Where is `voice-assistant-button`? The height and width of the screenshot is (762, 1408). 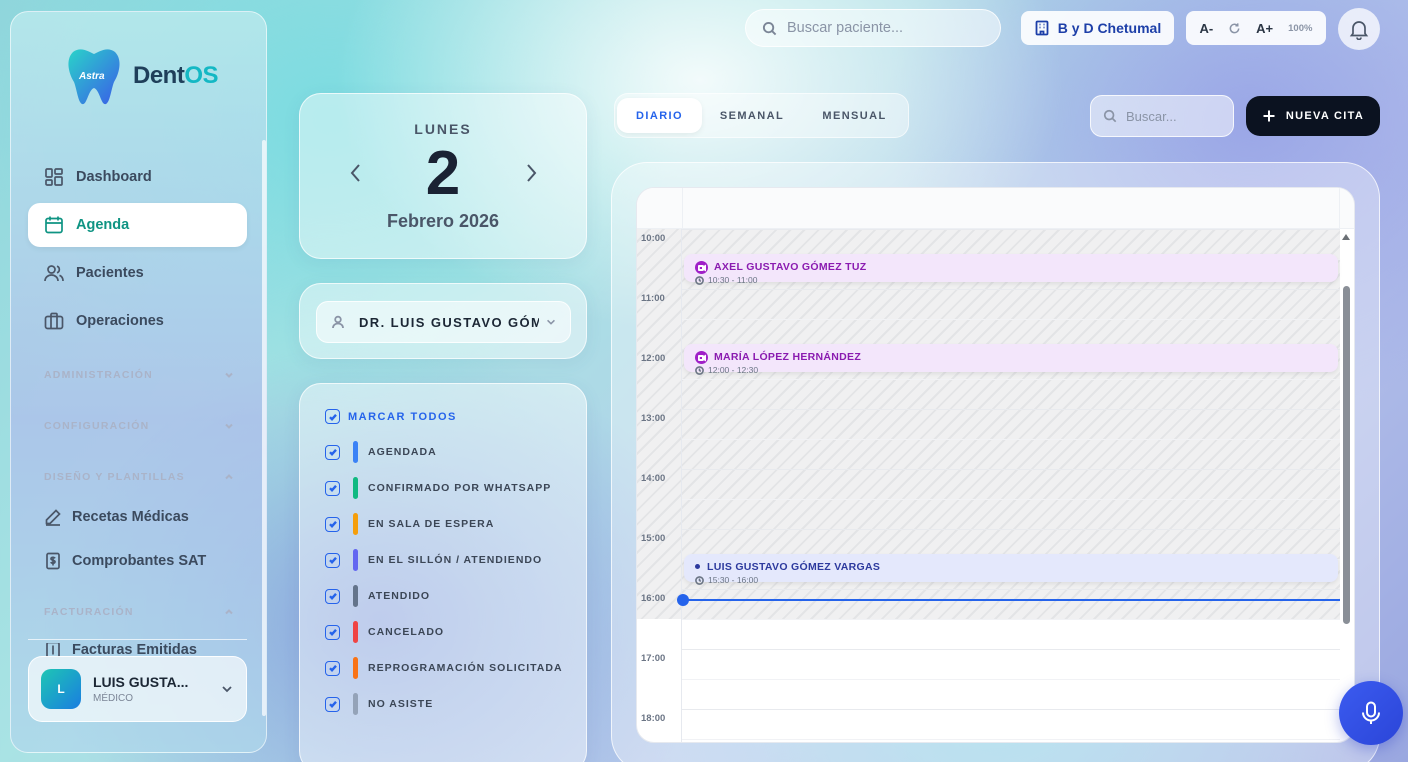
voice-assistant-button is located at coordinates (1371, 713).